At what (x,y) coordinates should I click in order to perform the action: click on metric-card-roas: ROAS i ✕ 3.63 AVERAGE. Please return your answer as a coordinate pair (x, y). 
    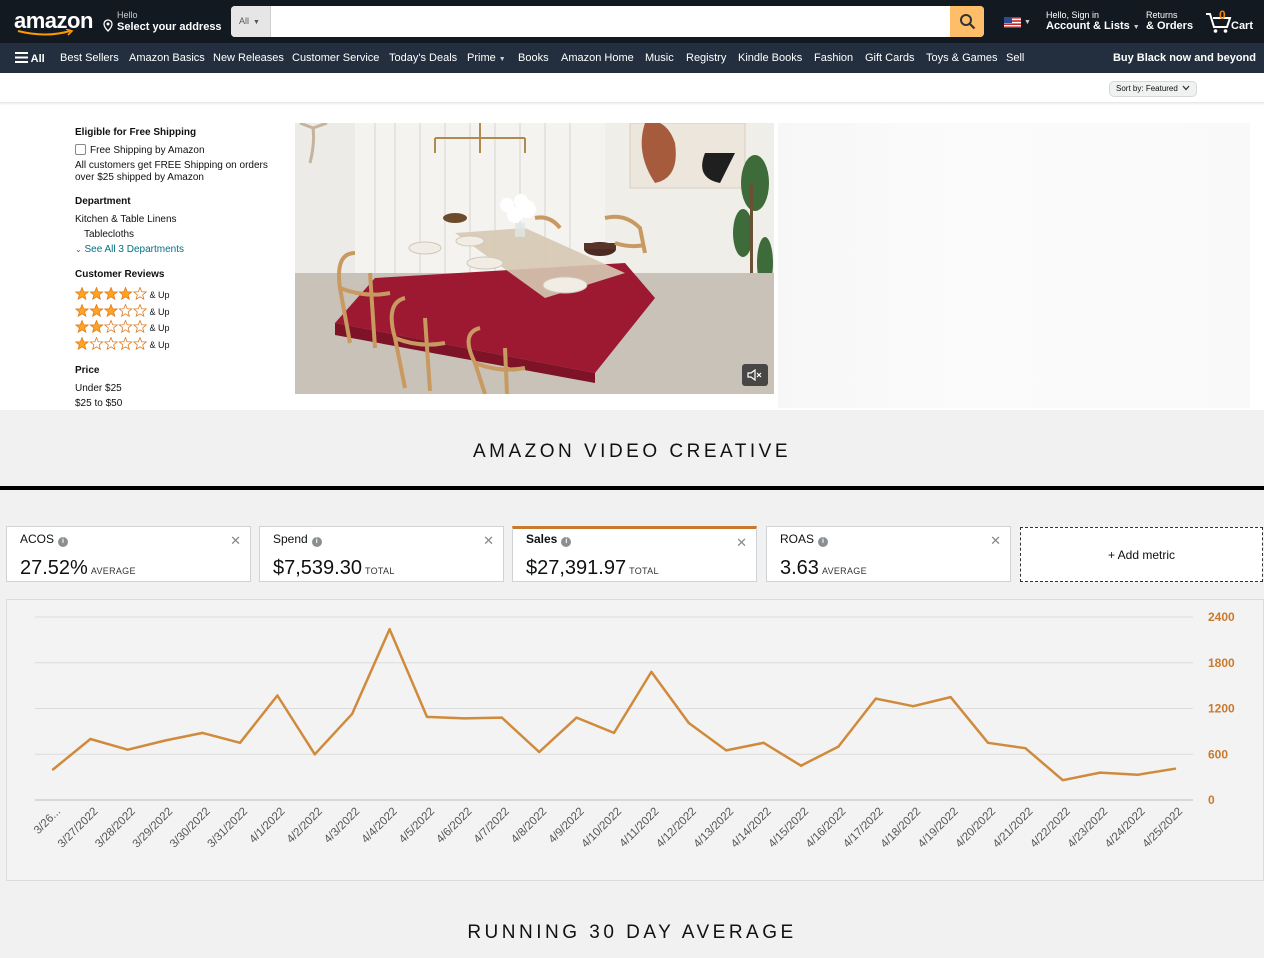
    Looking at the image, I should click on (888, 554).